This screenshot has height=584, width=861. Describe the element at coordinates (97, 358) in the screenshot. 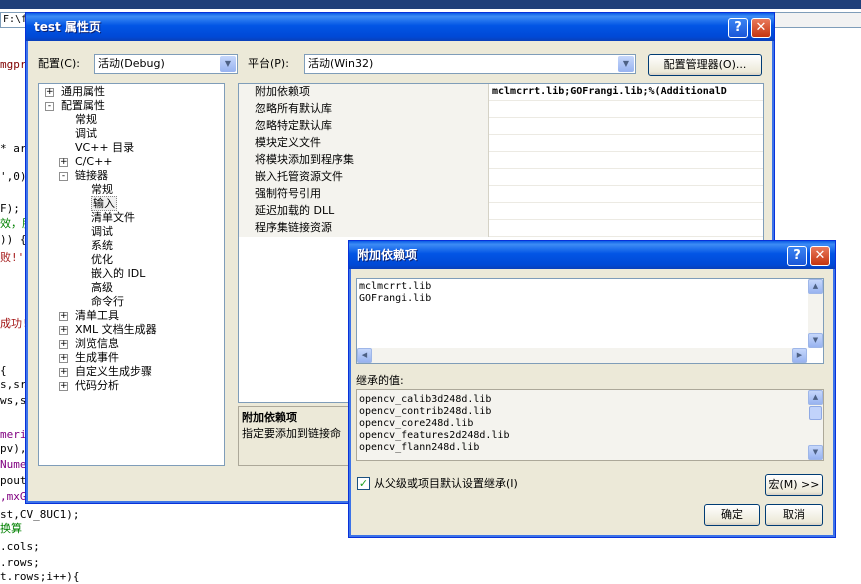

I see `tree-item: 生成事件` at that location.